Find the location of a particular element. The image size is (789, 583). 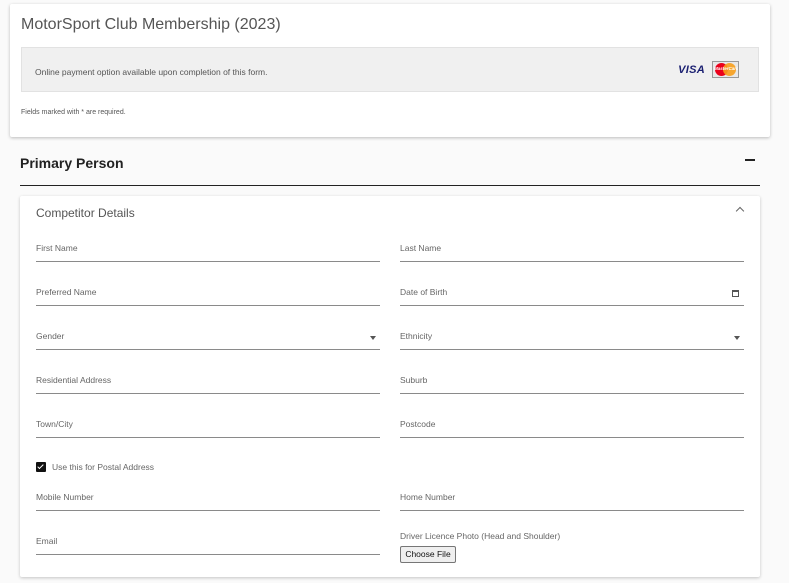

mobile-number-field: Mobile Number is located at coordinates (208, 500).